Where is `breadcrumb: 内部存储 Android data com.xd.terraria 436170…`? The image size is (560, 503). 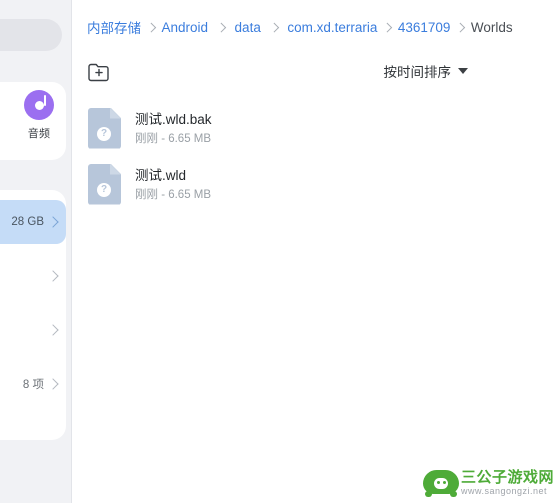 breadcrumb: 内部存储 Android data com.xd.terraria 436170… is located at coordinates (300, 27).